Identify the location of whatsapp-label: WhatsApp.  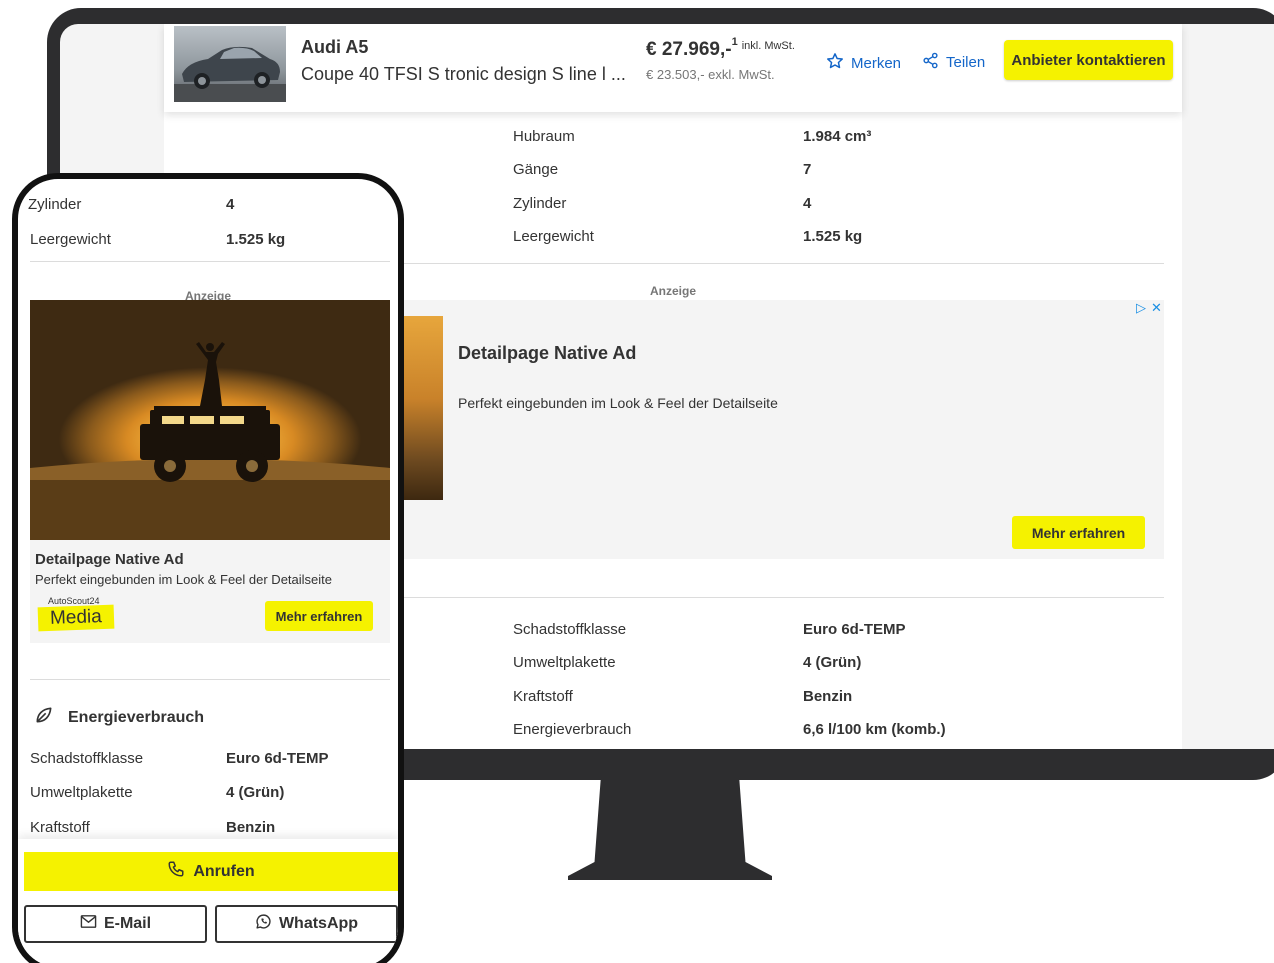
(318, 923).